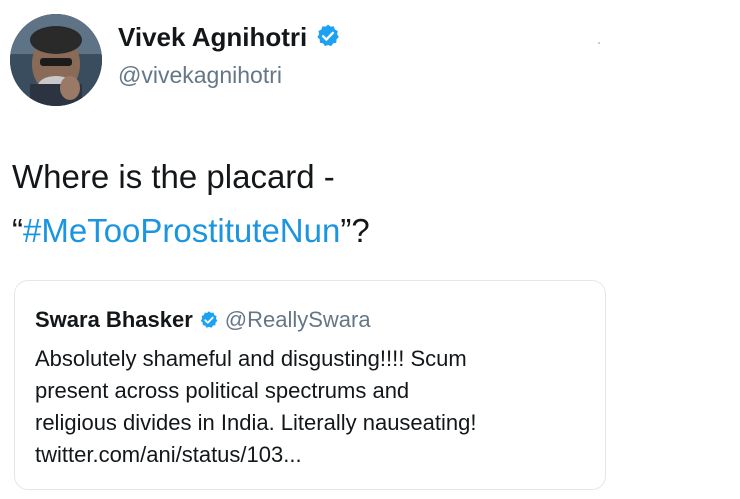  I want to click on tweet-text-line-2: “#MeTooProstituteNun”?, so click(191, 231).